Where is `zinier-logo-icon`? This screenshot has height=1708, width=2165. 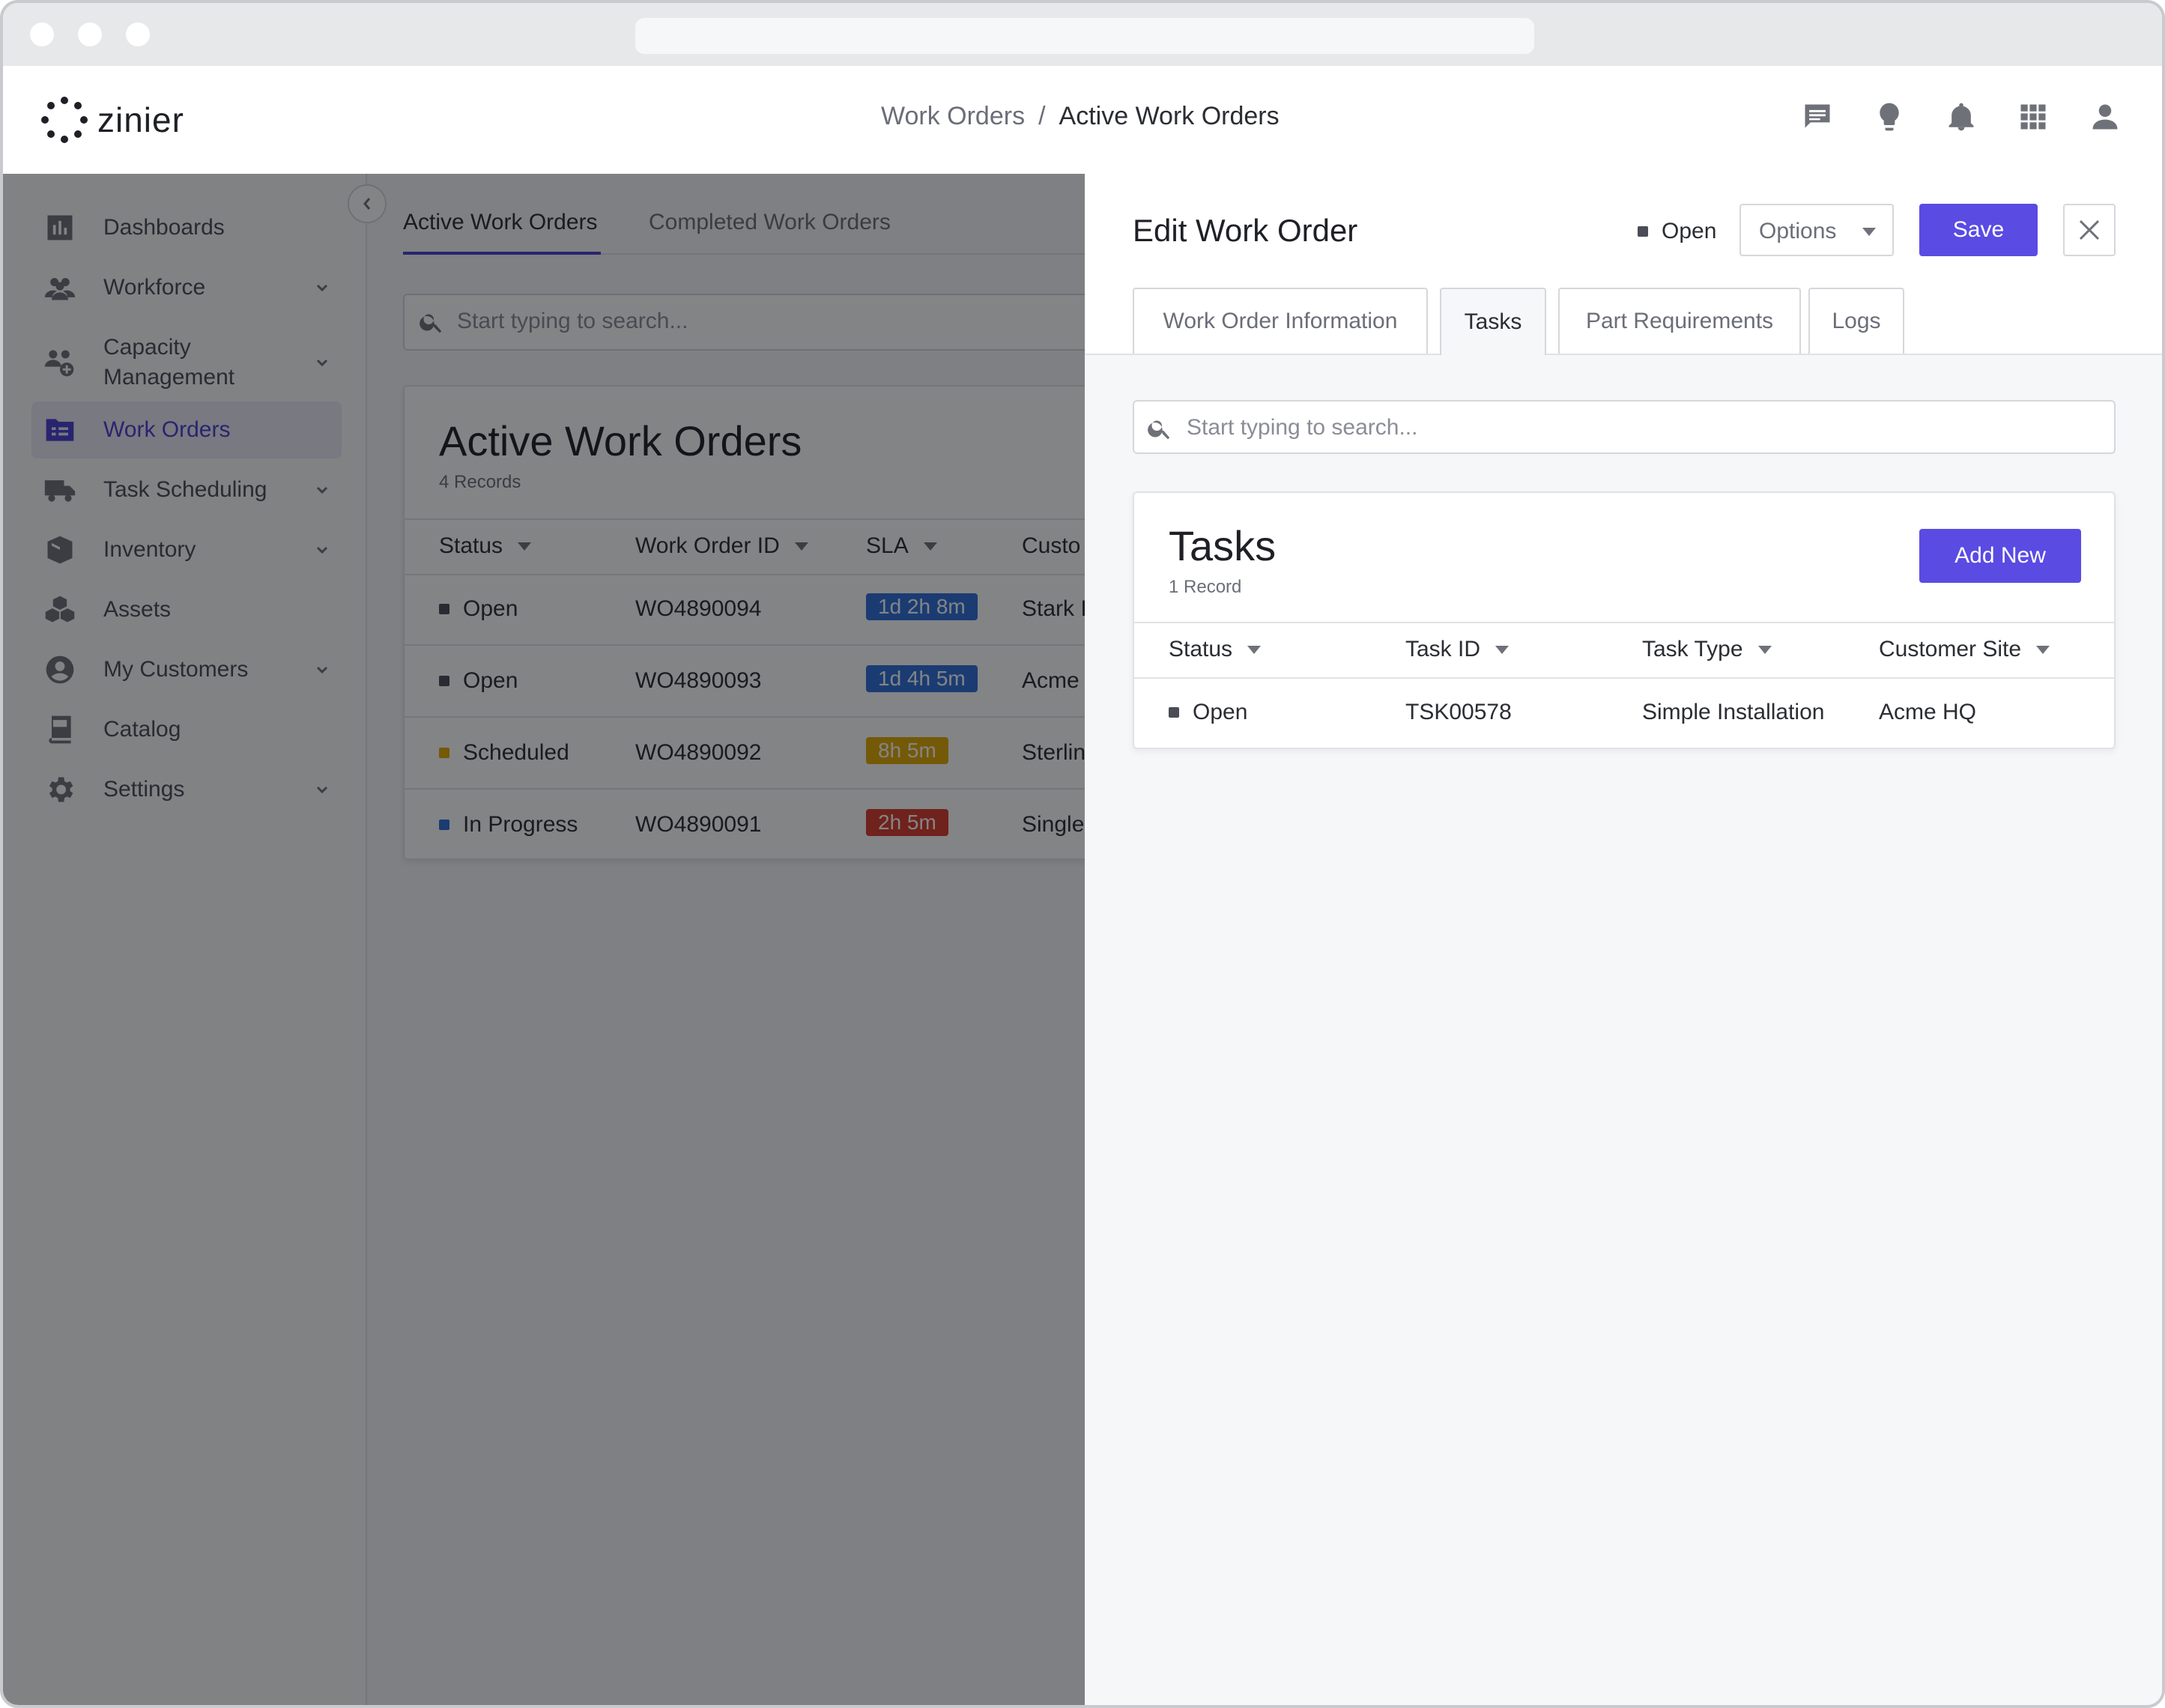
zinier-logo-icon is located at coordinates (65, 120).